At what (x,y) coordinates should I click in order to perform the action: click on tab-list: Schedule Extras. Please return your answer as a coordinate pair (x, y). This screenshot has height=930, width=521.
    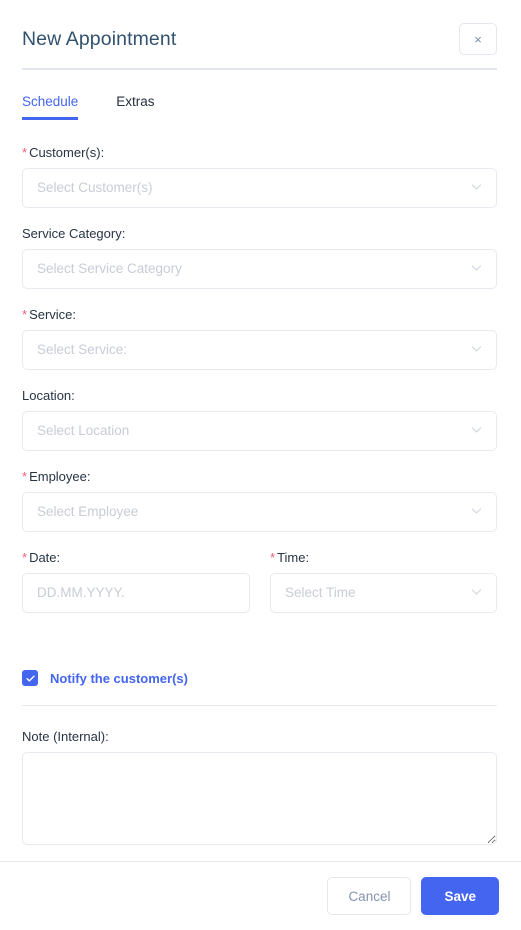
    Looking at the image, I should click on (259, 107).